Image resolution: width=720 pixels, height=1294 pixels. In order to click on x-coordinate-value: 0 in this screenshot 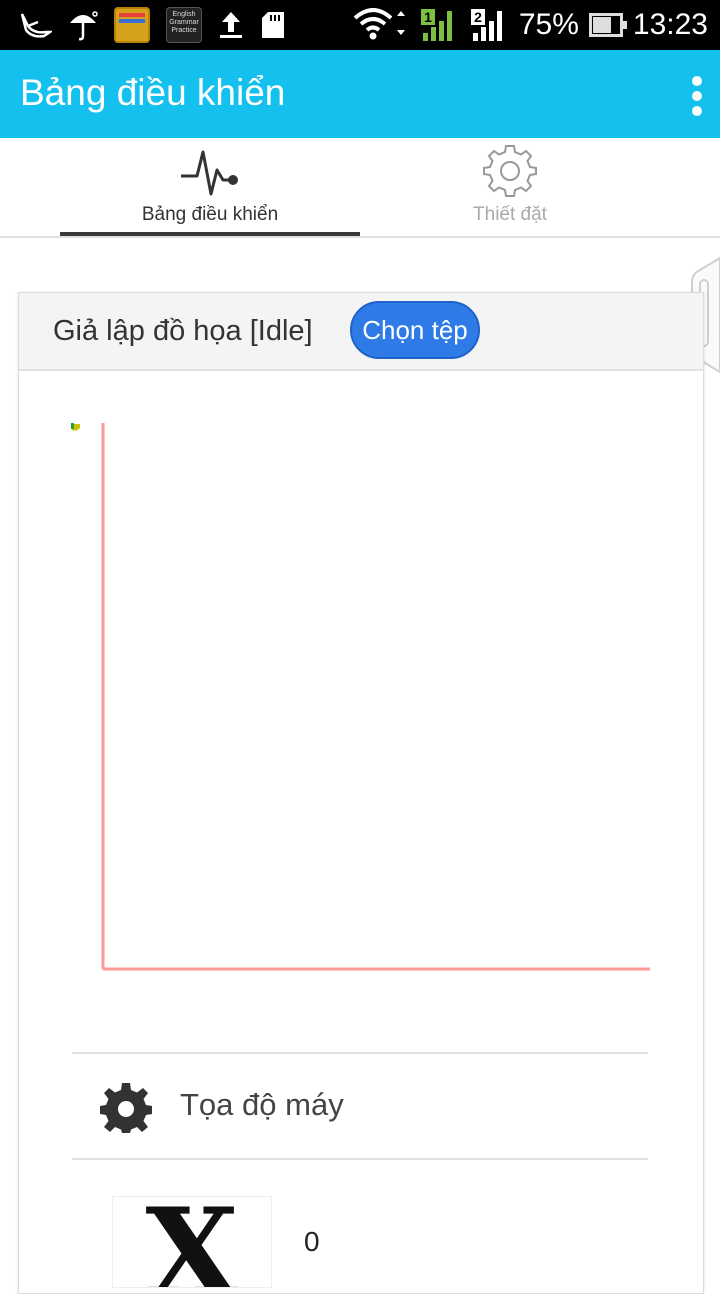, I will do `click(312, 1241)`.